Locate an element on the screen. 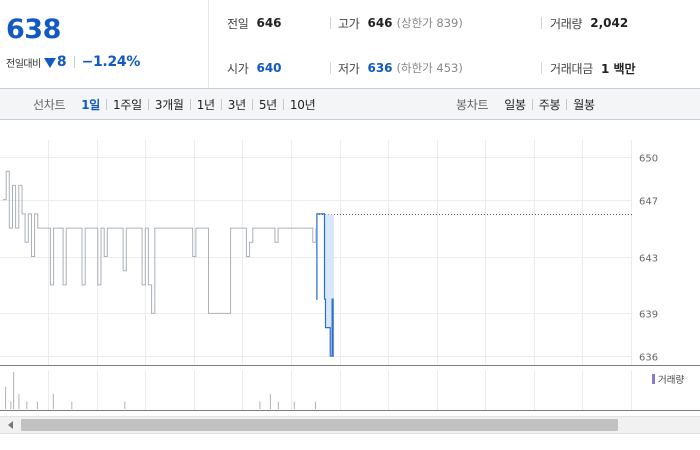  scrollbar-thumb is located at coordinates (319, 425).